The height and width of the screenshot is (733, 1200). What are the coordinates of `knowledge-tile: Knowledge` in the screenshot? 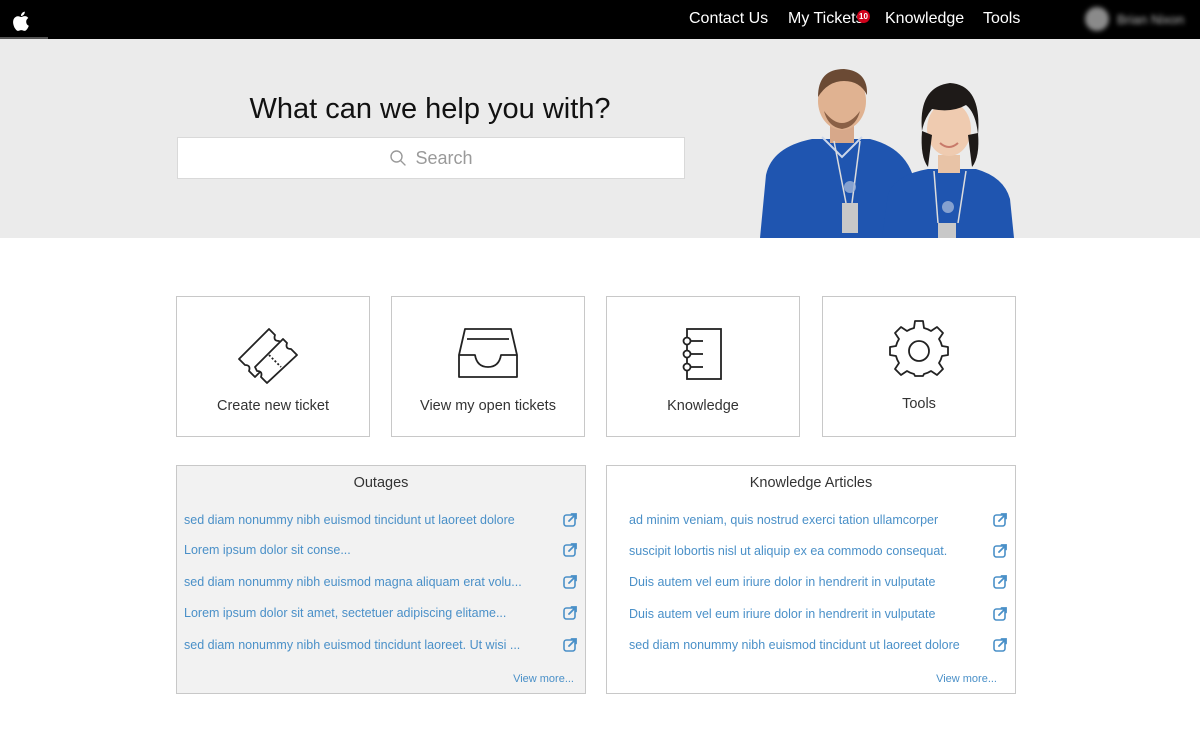 It's located at (703, 366).